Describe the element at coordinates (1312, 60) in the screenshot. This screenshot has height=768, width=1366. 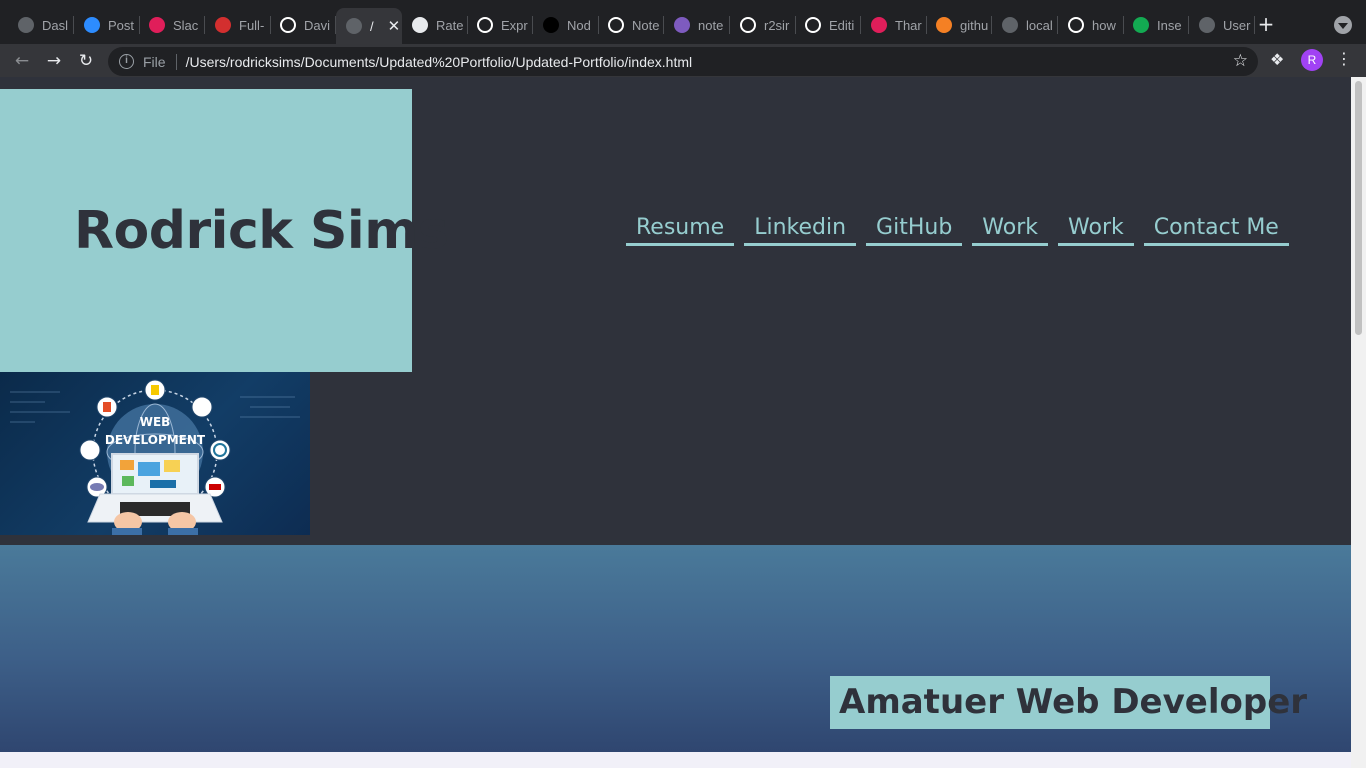
I see `profile-avatar: R` at that location.